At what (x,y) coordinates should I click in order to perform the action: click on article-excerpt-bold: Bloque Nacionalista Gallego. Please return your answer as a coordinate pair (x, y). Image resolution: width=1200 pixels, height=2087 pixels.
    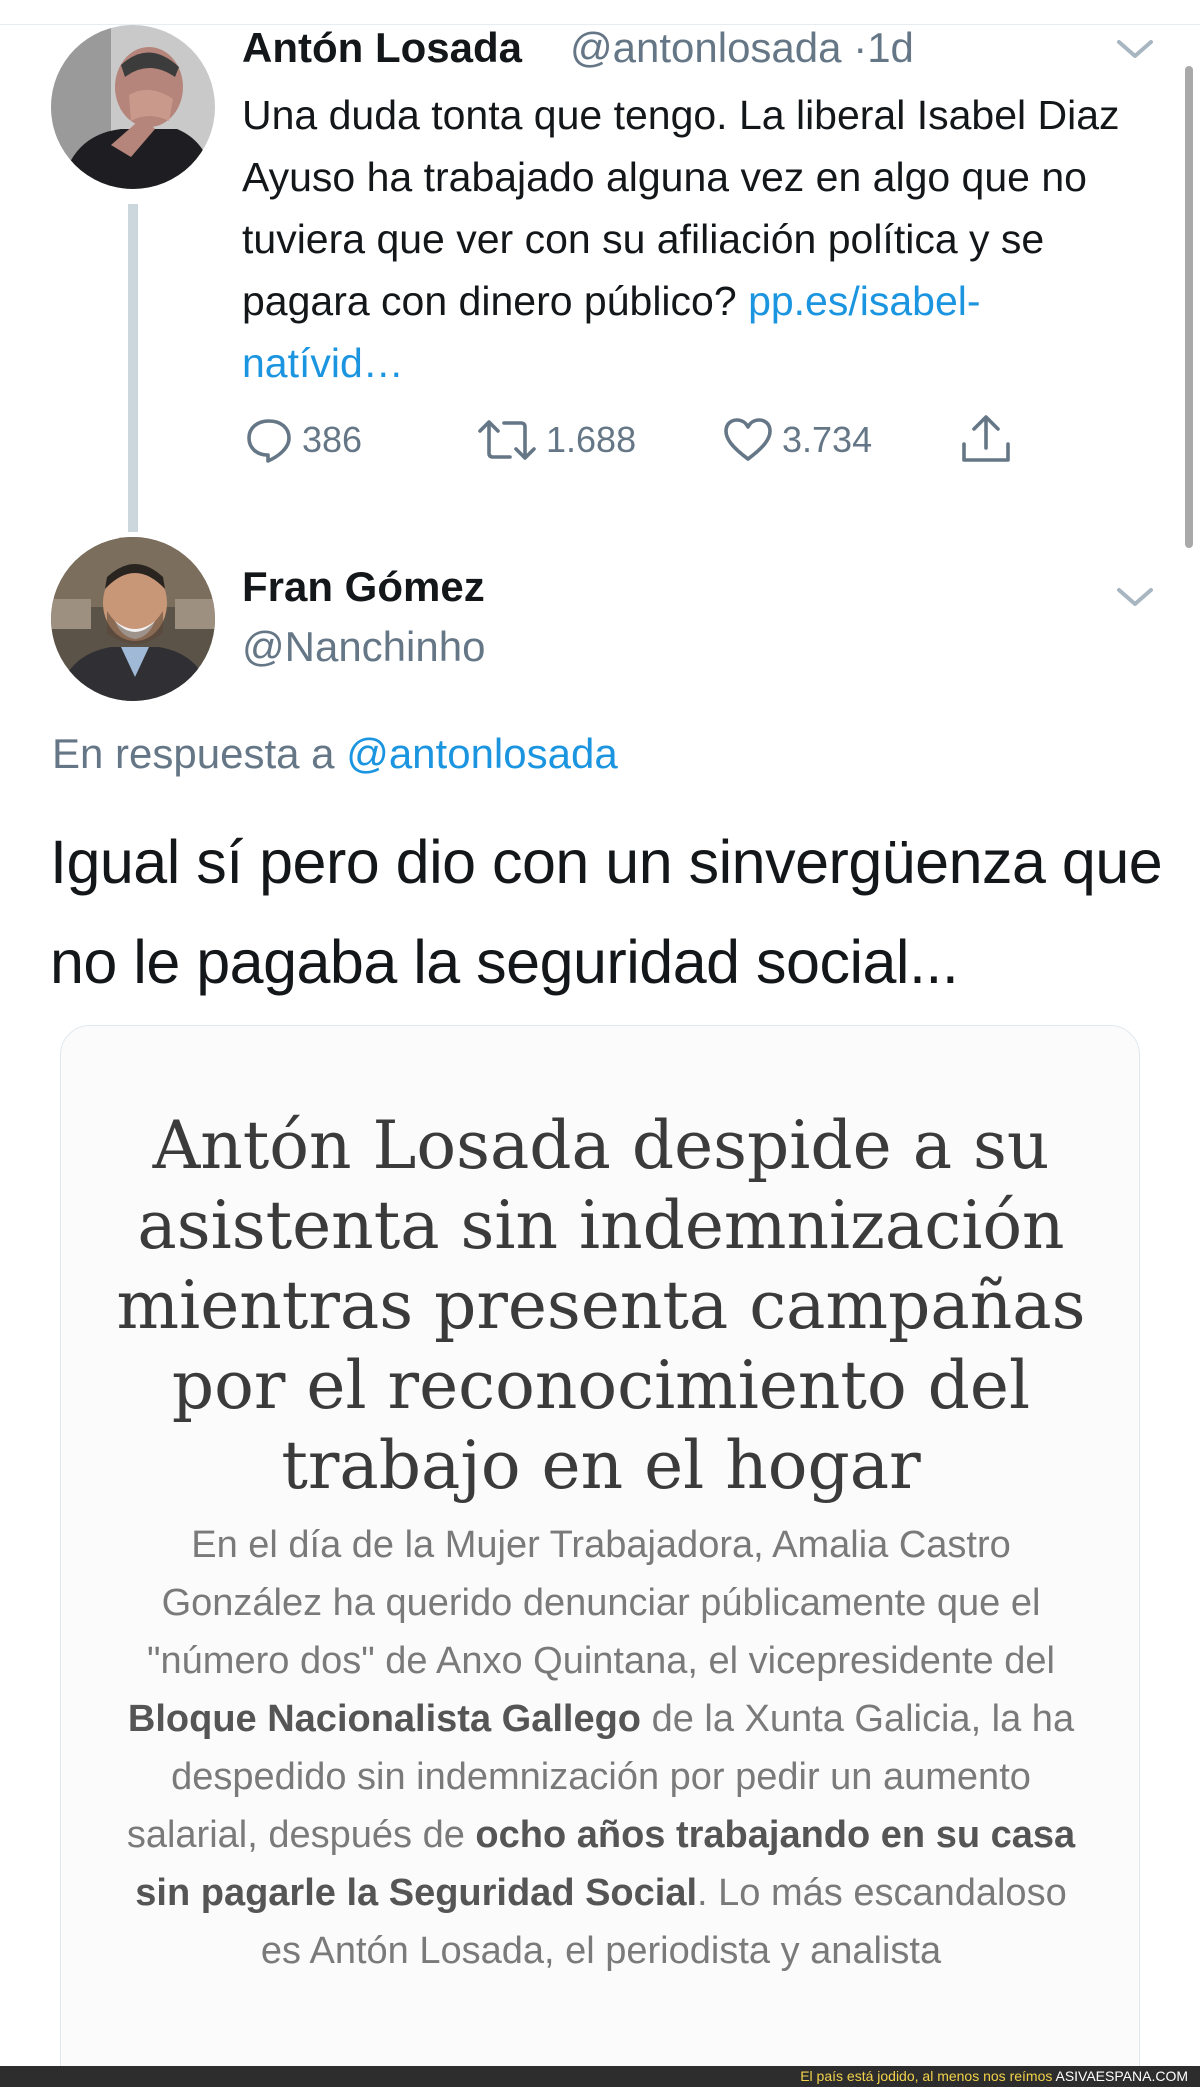
    Looking at the image, I should click on (384, 1719).